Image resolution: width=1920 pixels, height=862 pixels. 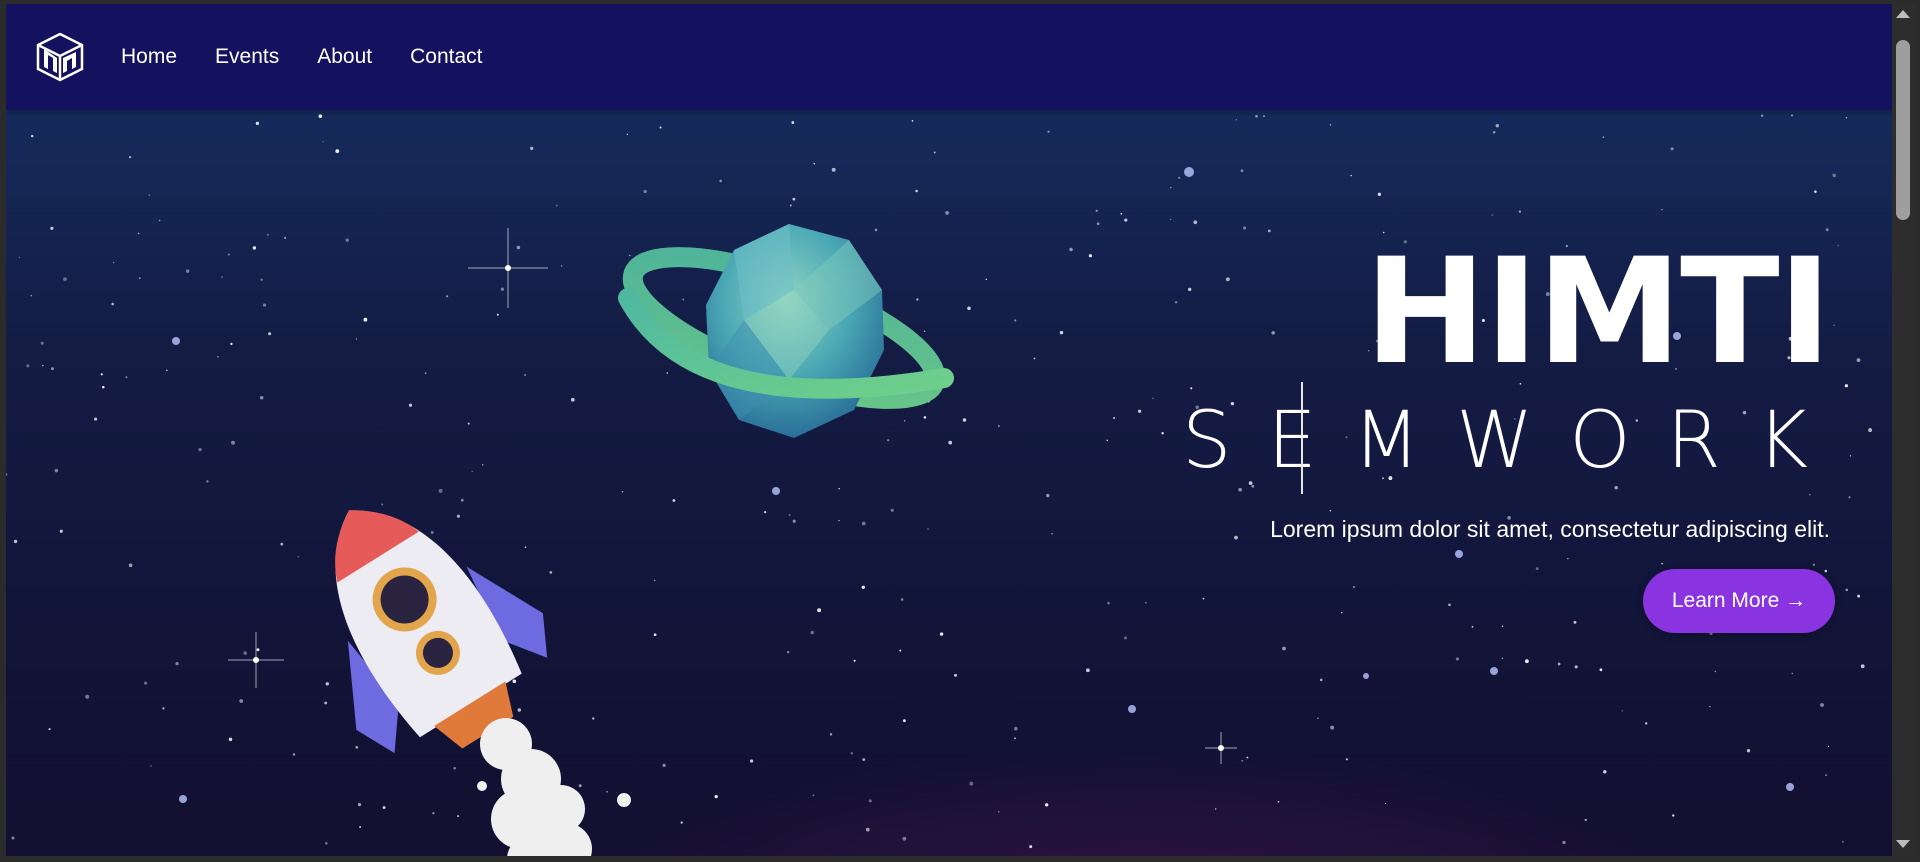 I want to click on nav-about-link: About, so click(x=344, y=57).